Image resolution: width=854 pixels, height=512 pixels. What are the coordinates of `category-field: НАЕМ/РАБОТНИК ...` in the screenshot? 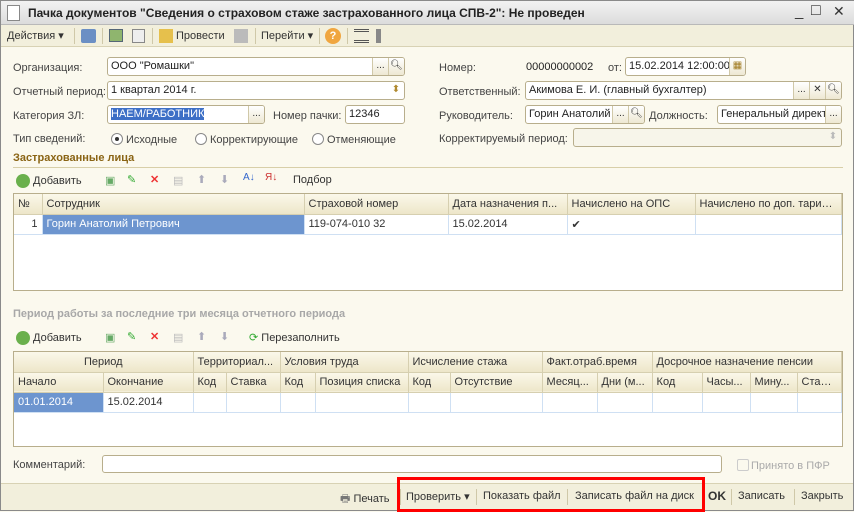 It's located at (186, 114).